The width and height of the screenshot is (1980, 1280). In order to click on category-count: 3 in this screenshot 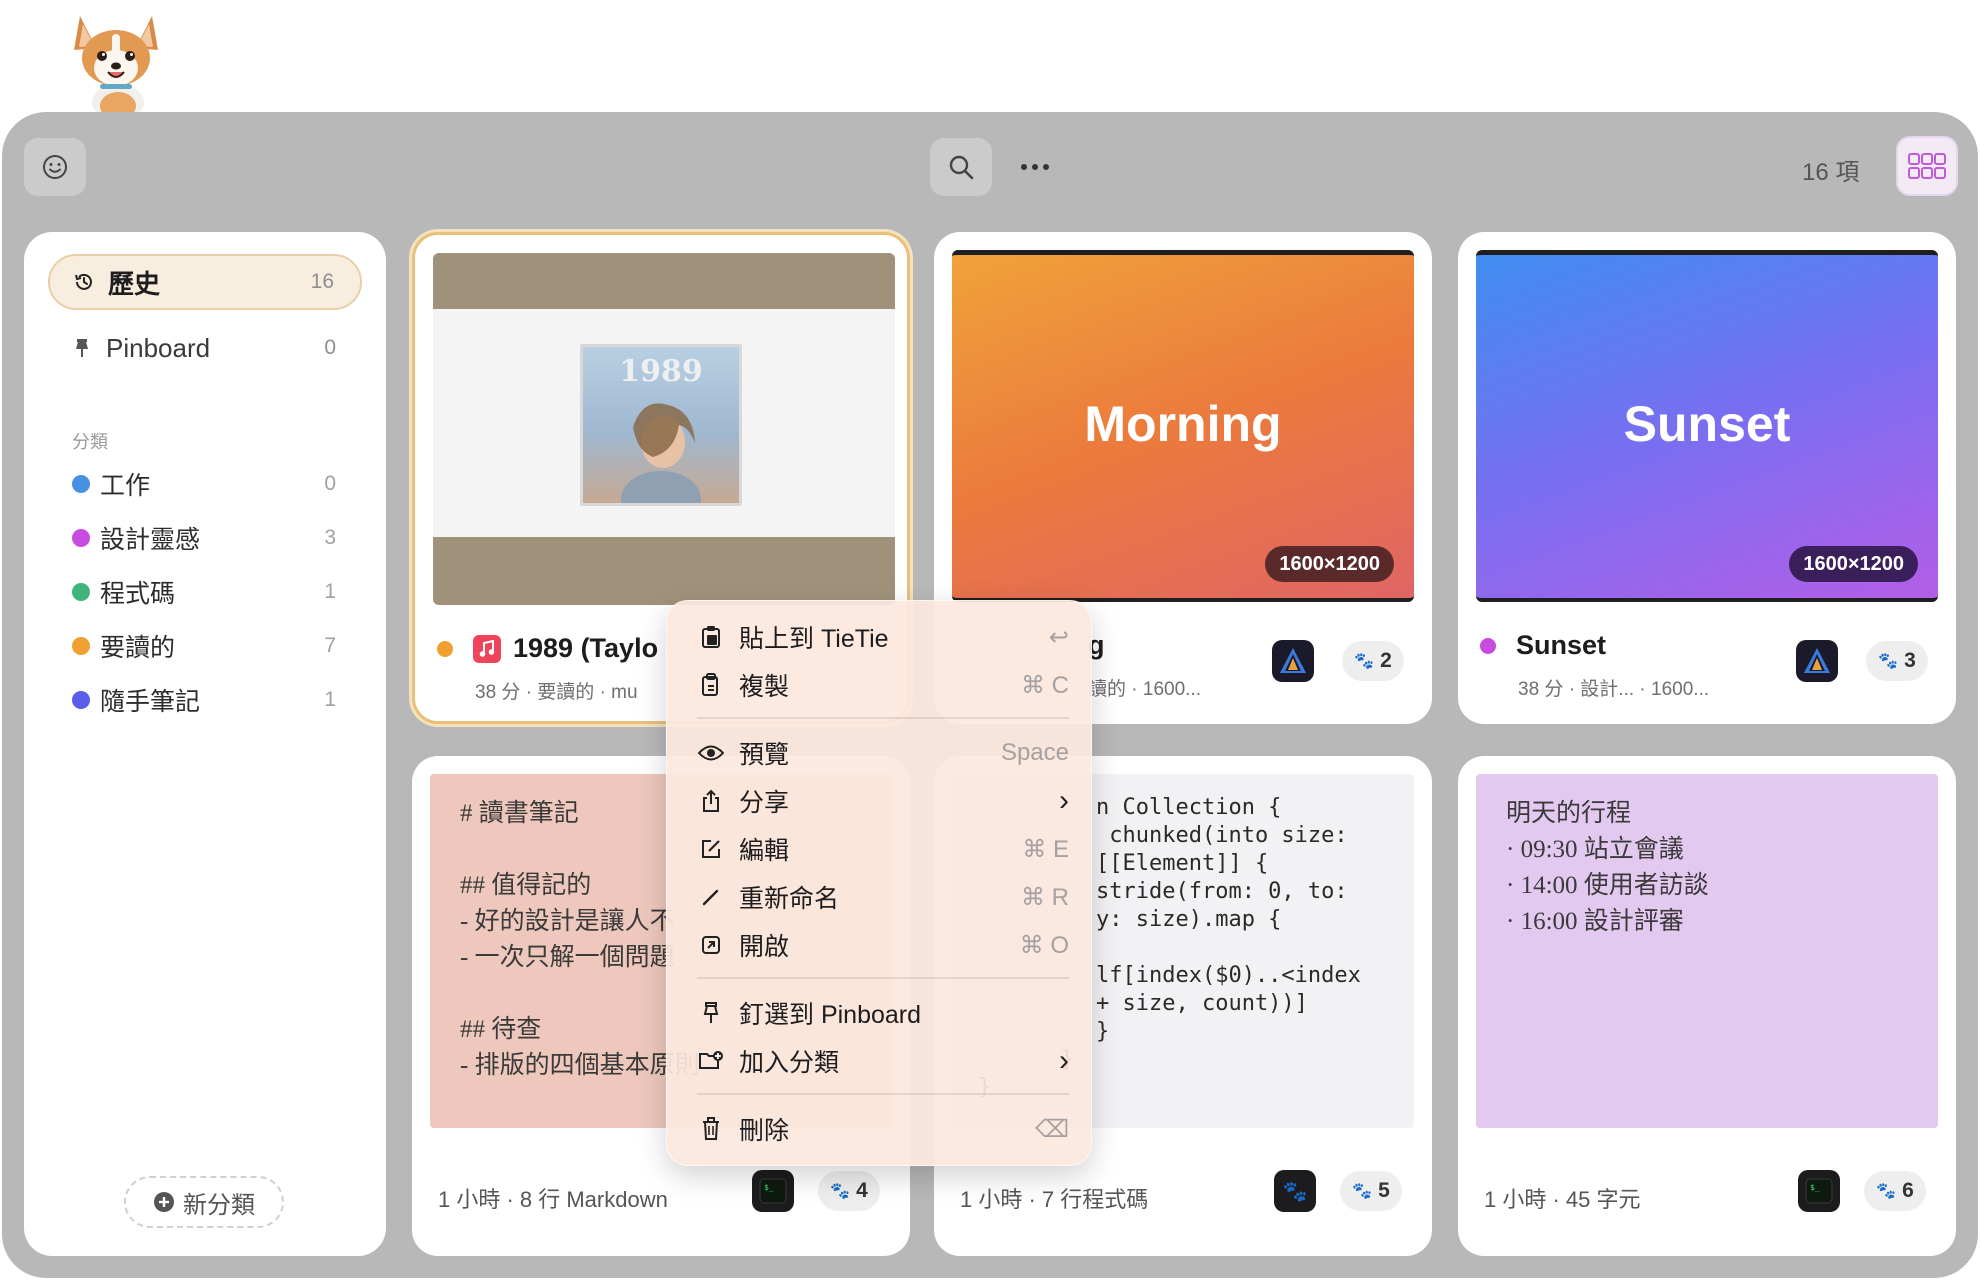, I will do `click(330, 537)`.